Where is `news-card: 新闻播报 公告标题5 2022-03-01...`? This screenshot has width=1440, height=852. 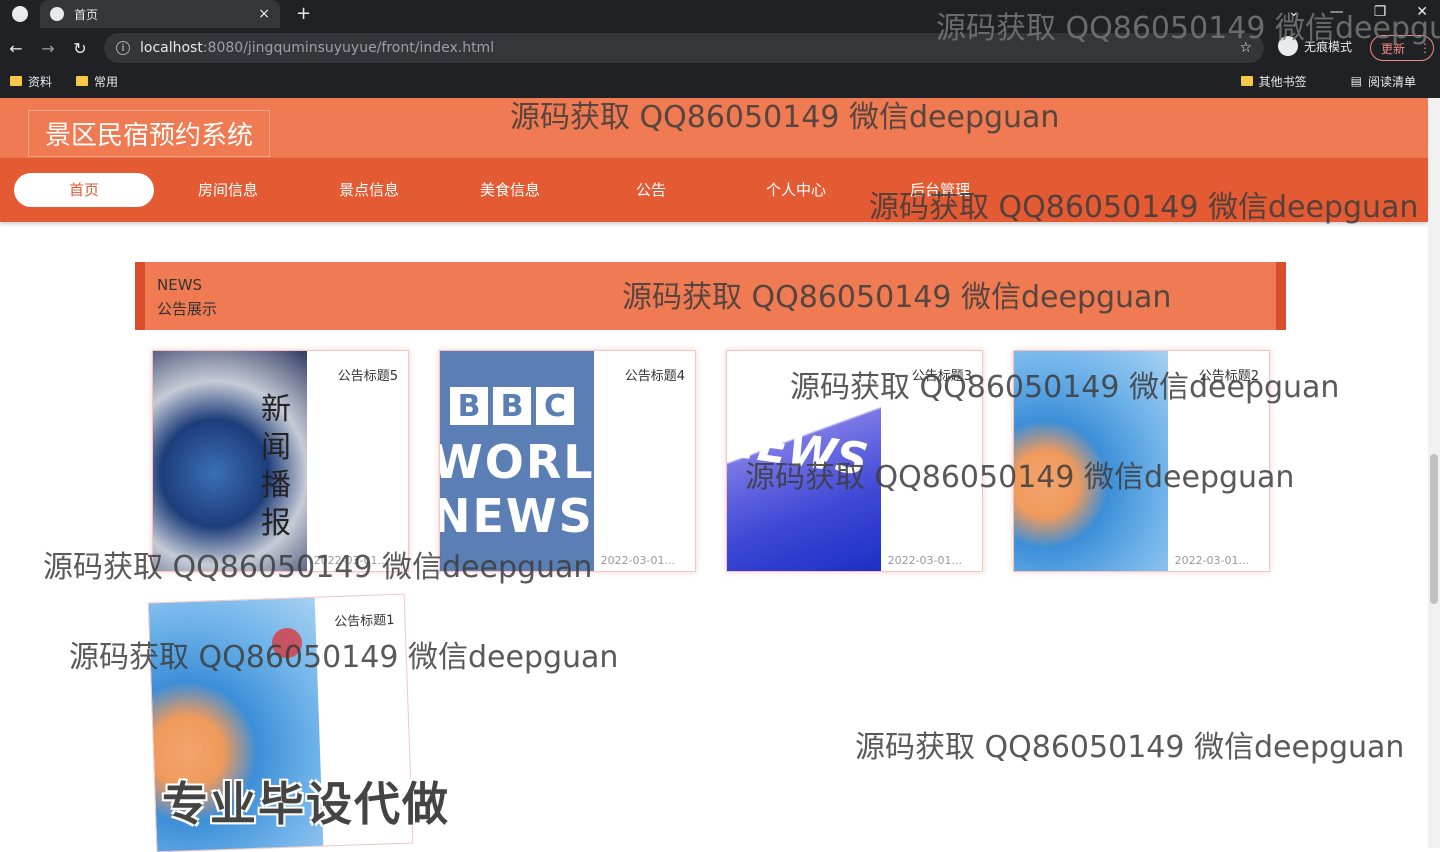 news-card: 新闻播报 公告标题5 2022-03-01... is located at coordinates (280, 461).